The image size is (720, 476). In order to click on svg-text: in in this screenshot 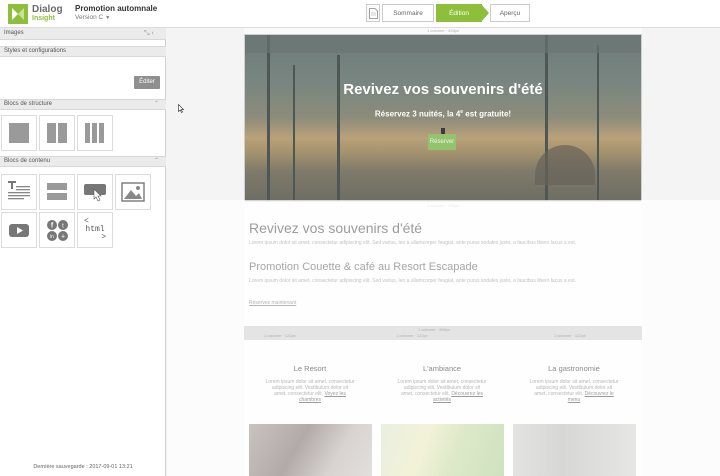, I will do `click(52, 237)`.